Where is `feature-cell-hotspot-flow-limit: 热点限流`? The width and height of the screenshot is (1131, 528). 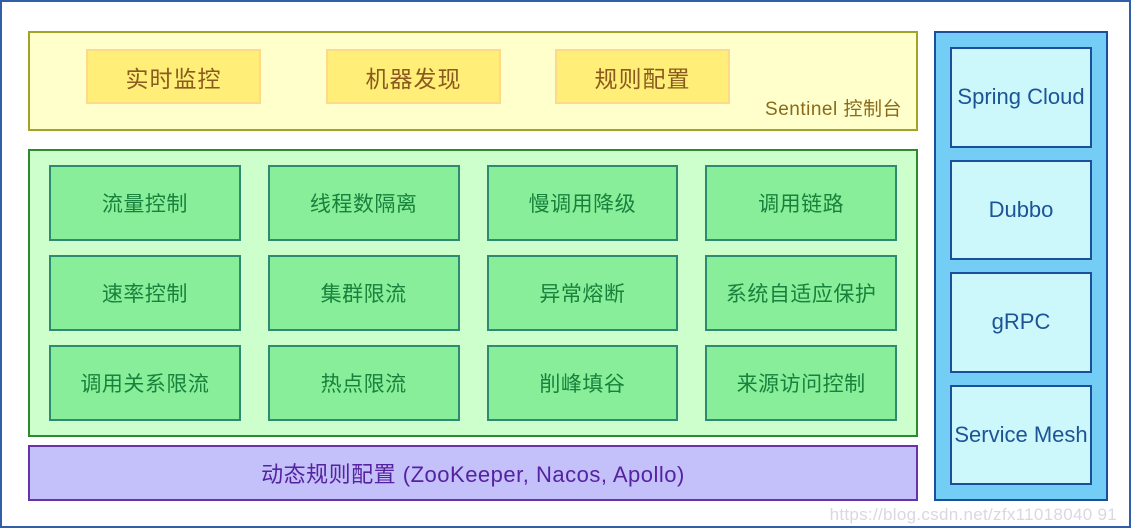 feature-cell-hotspot-flow-limit: 热点限流 is located at coordinates (363, 383).